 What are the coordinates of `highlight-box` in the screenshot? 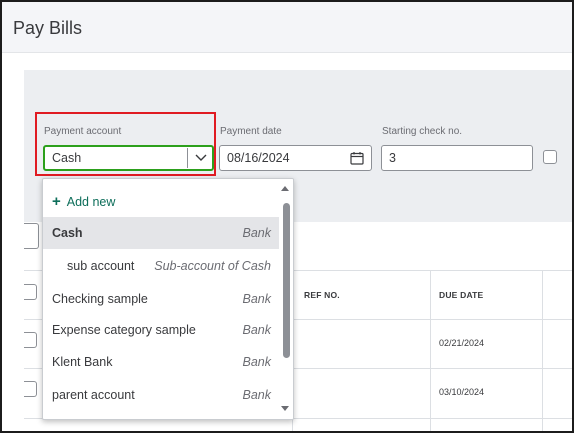 It's located at (125, 144).